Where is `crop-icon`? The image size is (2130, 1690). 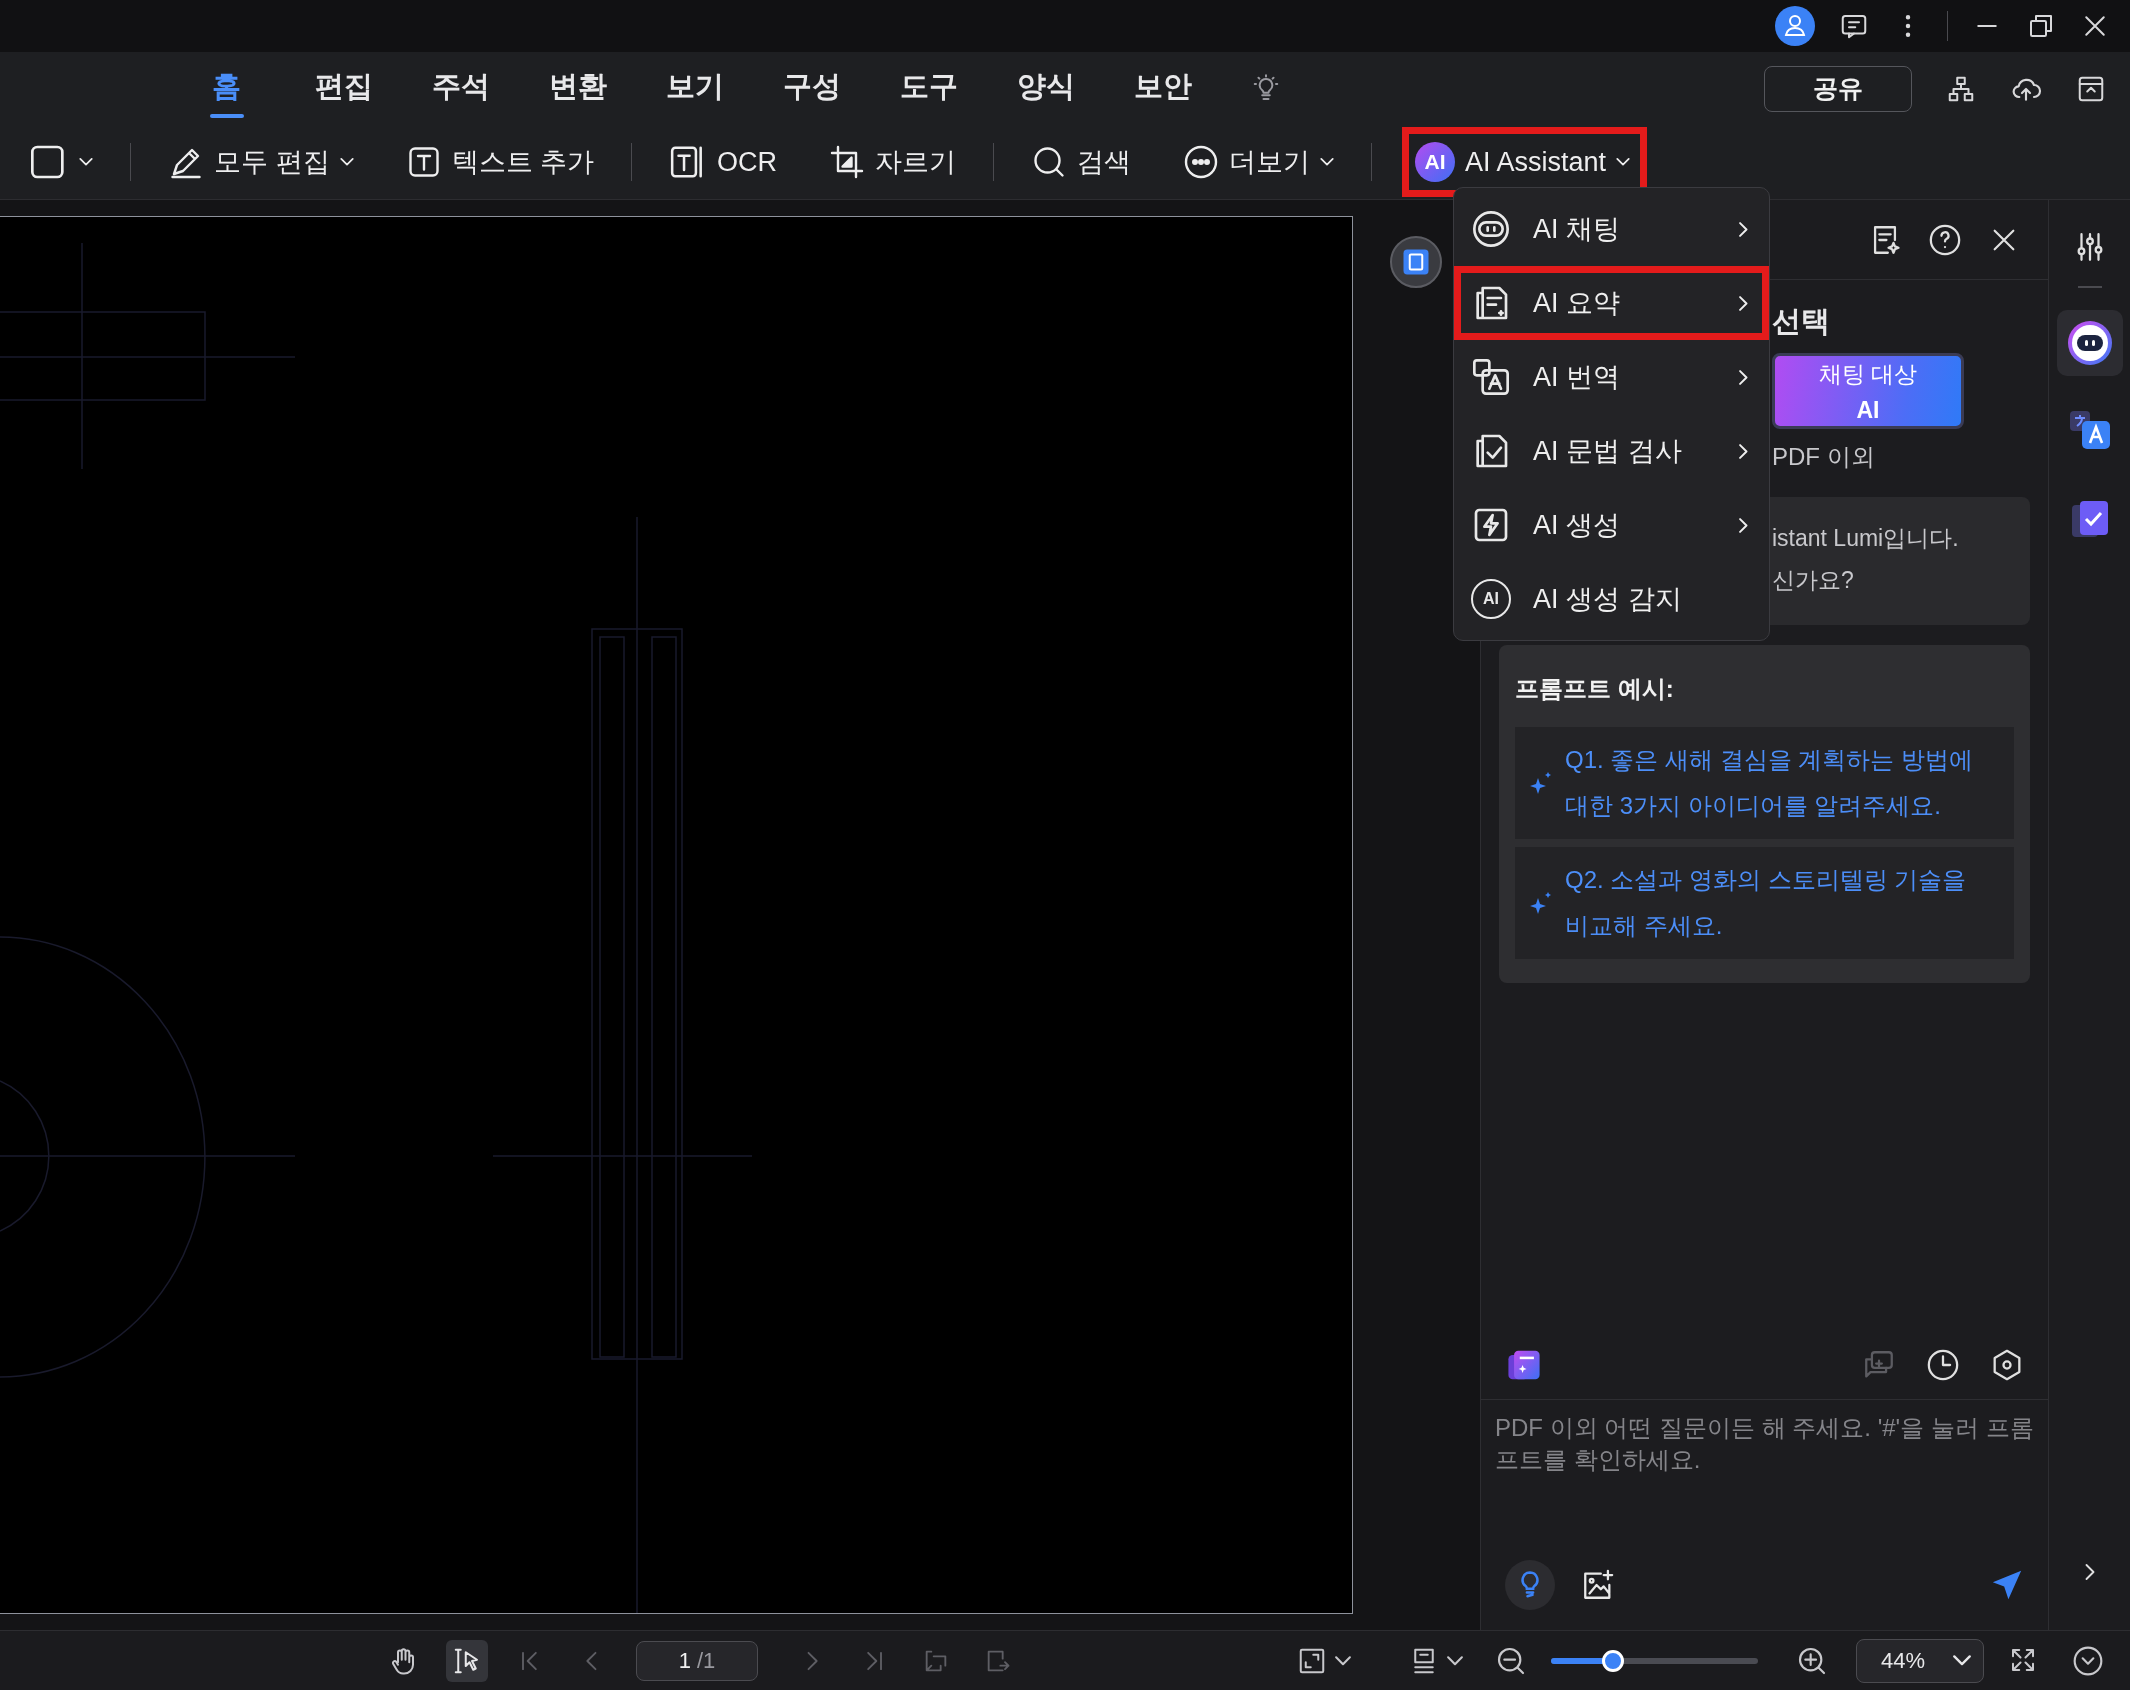 crop-icon is located at coordinates (847, 162).